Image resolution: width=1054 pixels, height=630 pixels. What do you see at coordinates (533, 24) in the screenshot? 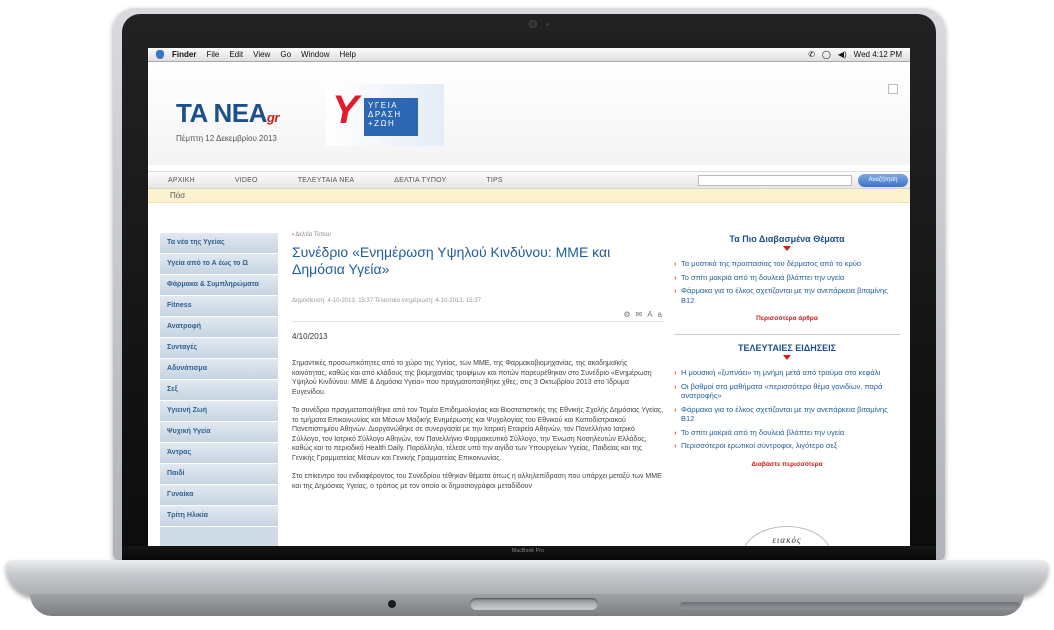
I see `camera-icon` at bounding box center [533, 24].